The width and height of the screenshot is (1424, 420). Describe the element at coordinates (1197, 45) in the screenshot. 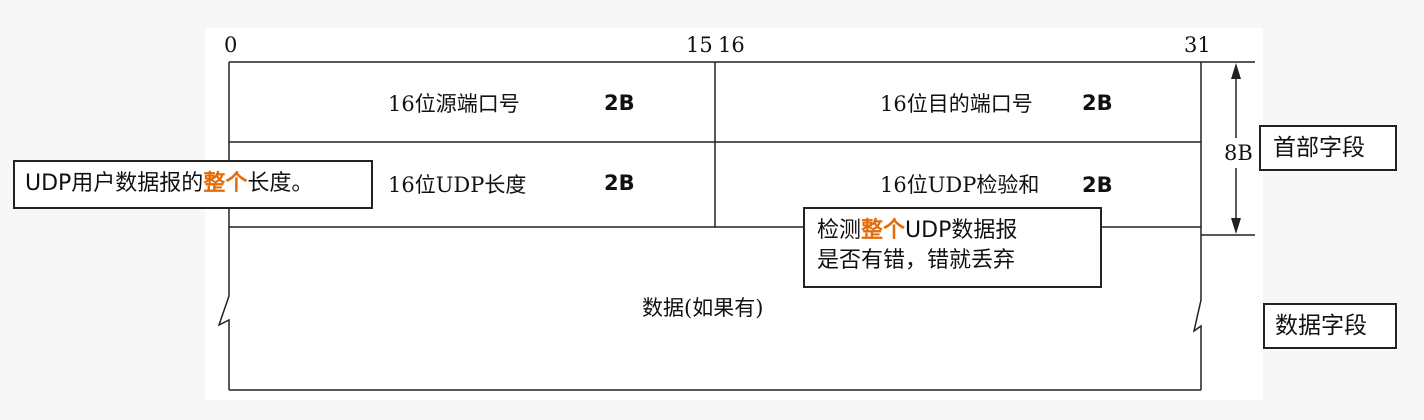

I see `bit-label-31: 31` at that location.